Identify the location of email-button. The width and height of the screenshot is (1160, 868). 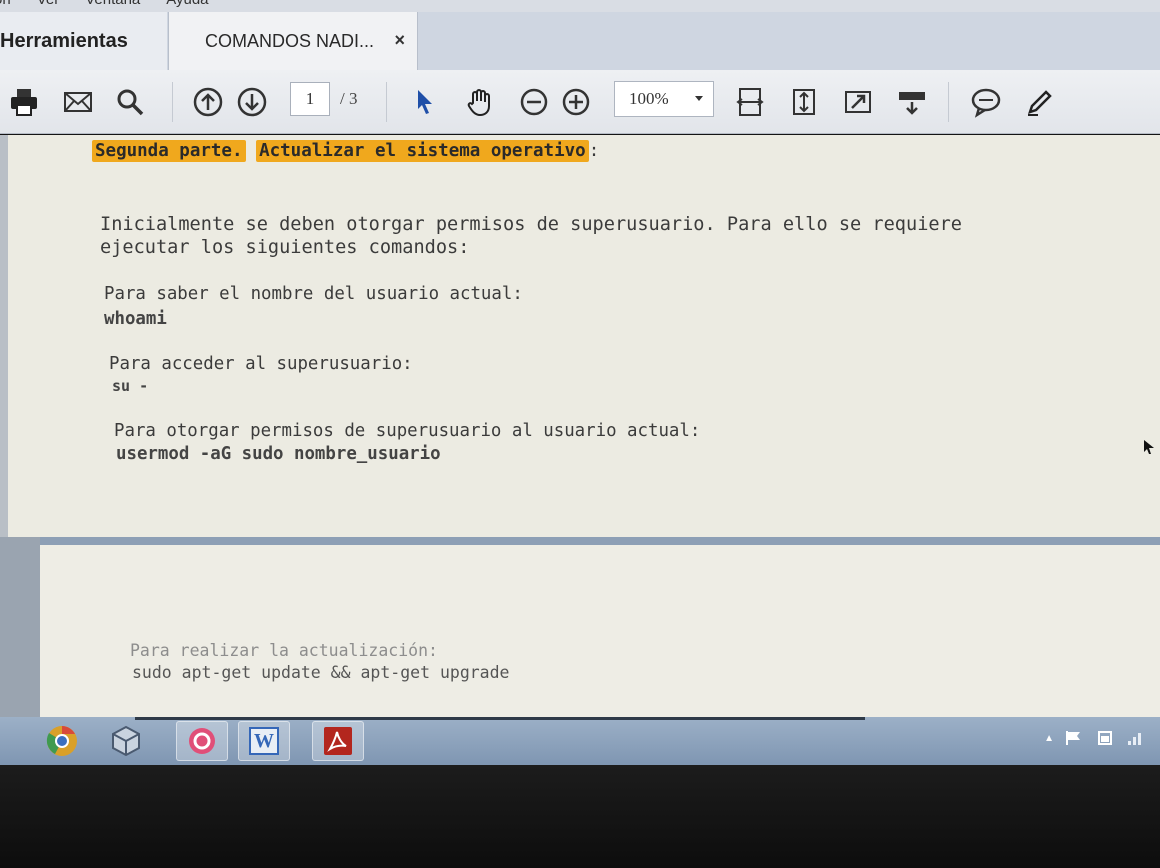
(78, 102).